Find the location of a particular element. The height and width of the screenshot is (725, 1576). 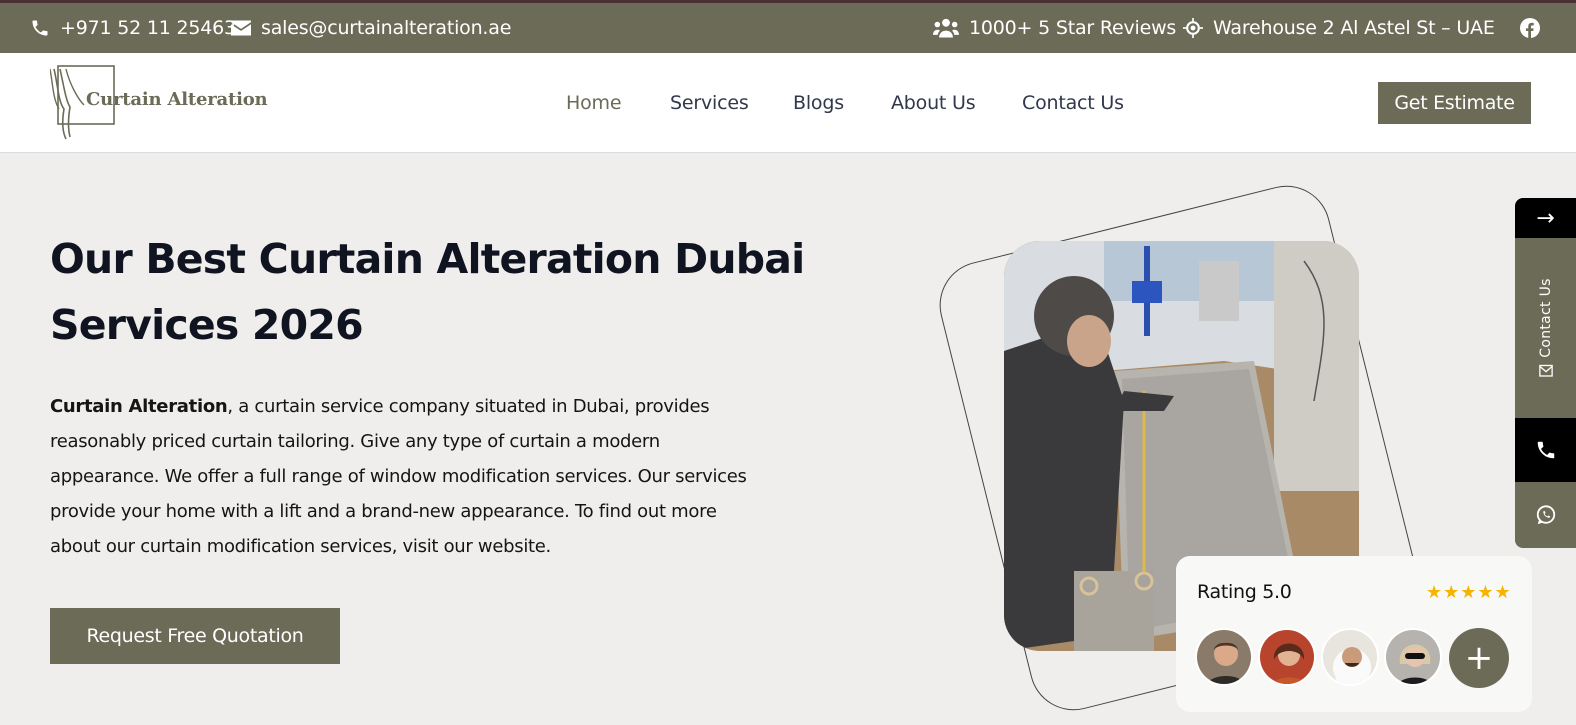

phone-contact: +971 52 11 25463 is located at coordinates (133, 28).